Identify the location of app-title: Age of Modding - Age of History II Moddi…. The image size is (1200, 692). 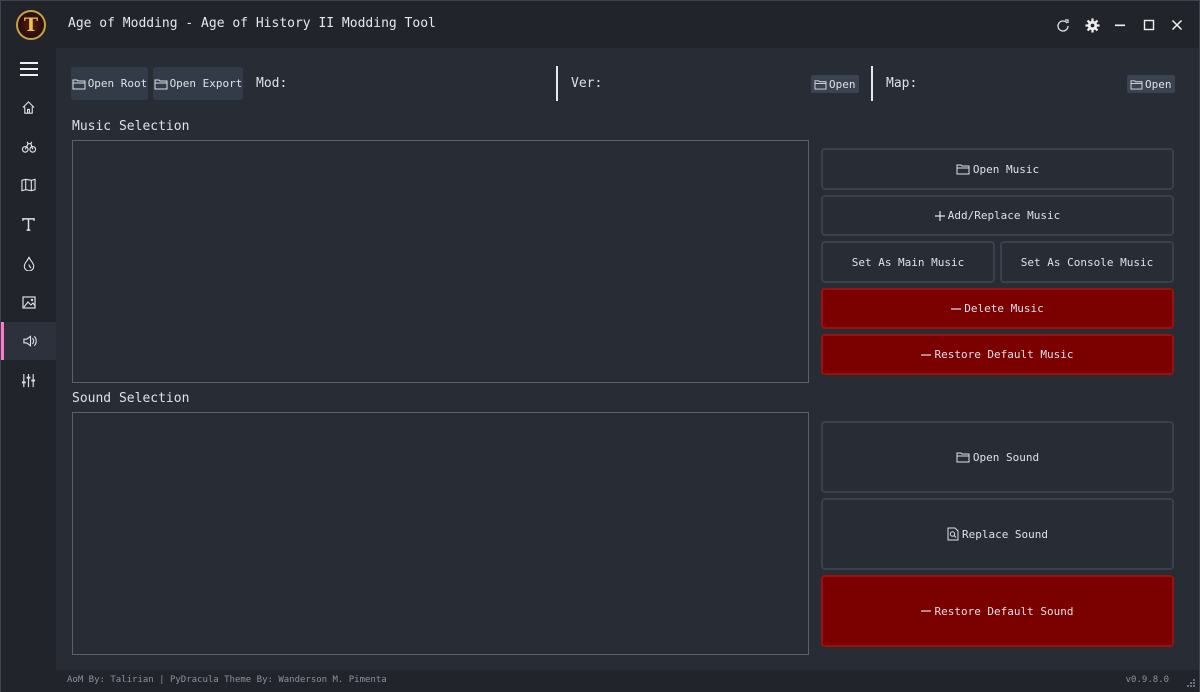
(252, 23).